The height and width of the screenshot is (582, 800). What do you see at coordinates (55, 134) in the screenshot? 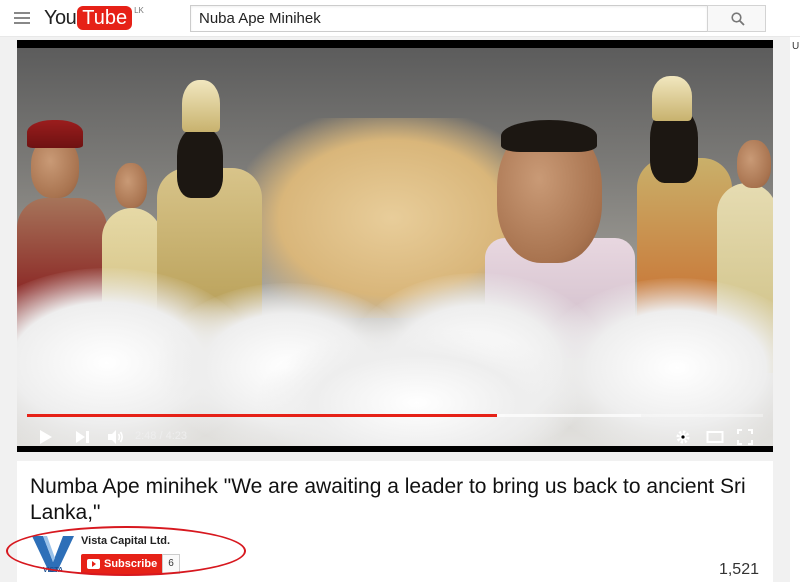
I see `left-warrior-turban` at bounding box center [55, 134].